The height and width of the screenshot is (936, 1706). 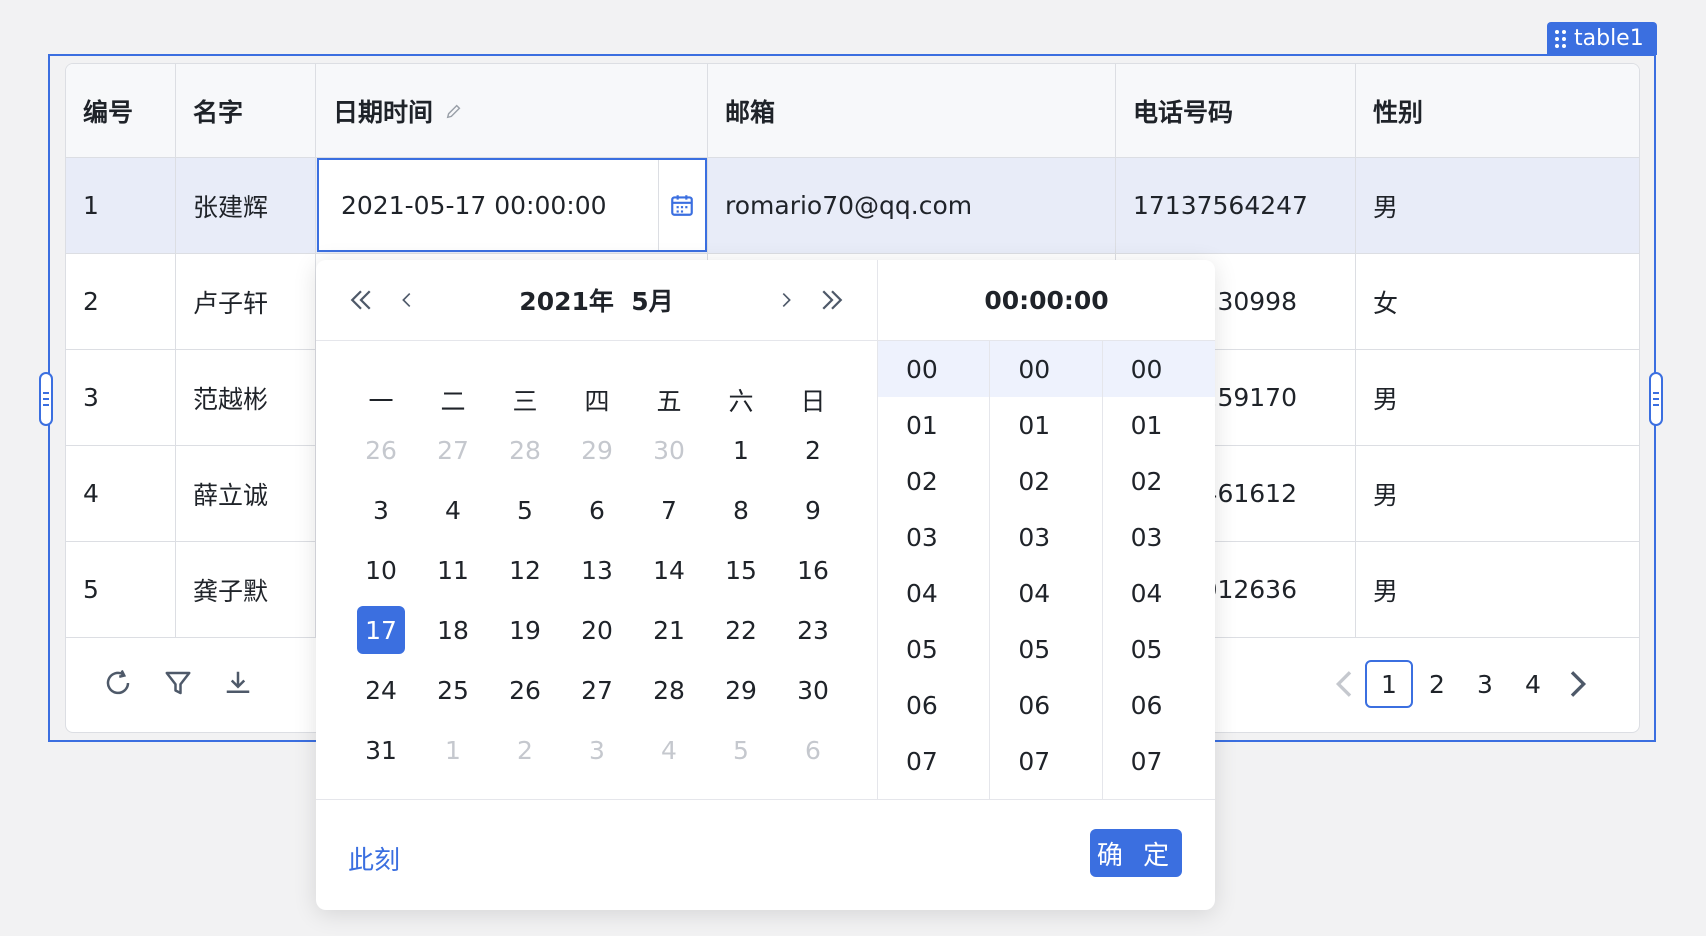 I want to click on datetime-editor: 2021-05-17 00:00:00, so click(x=512, y=205).